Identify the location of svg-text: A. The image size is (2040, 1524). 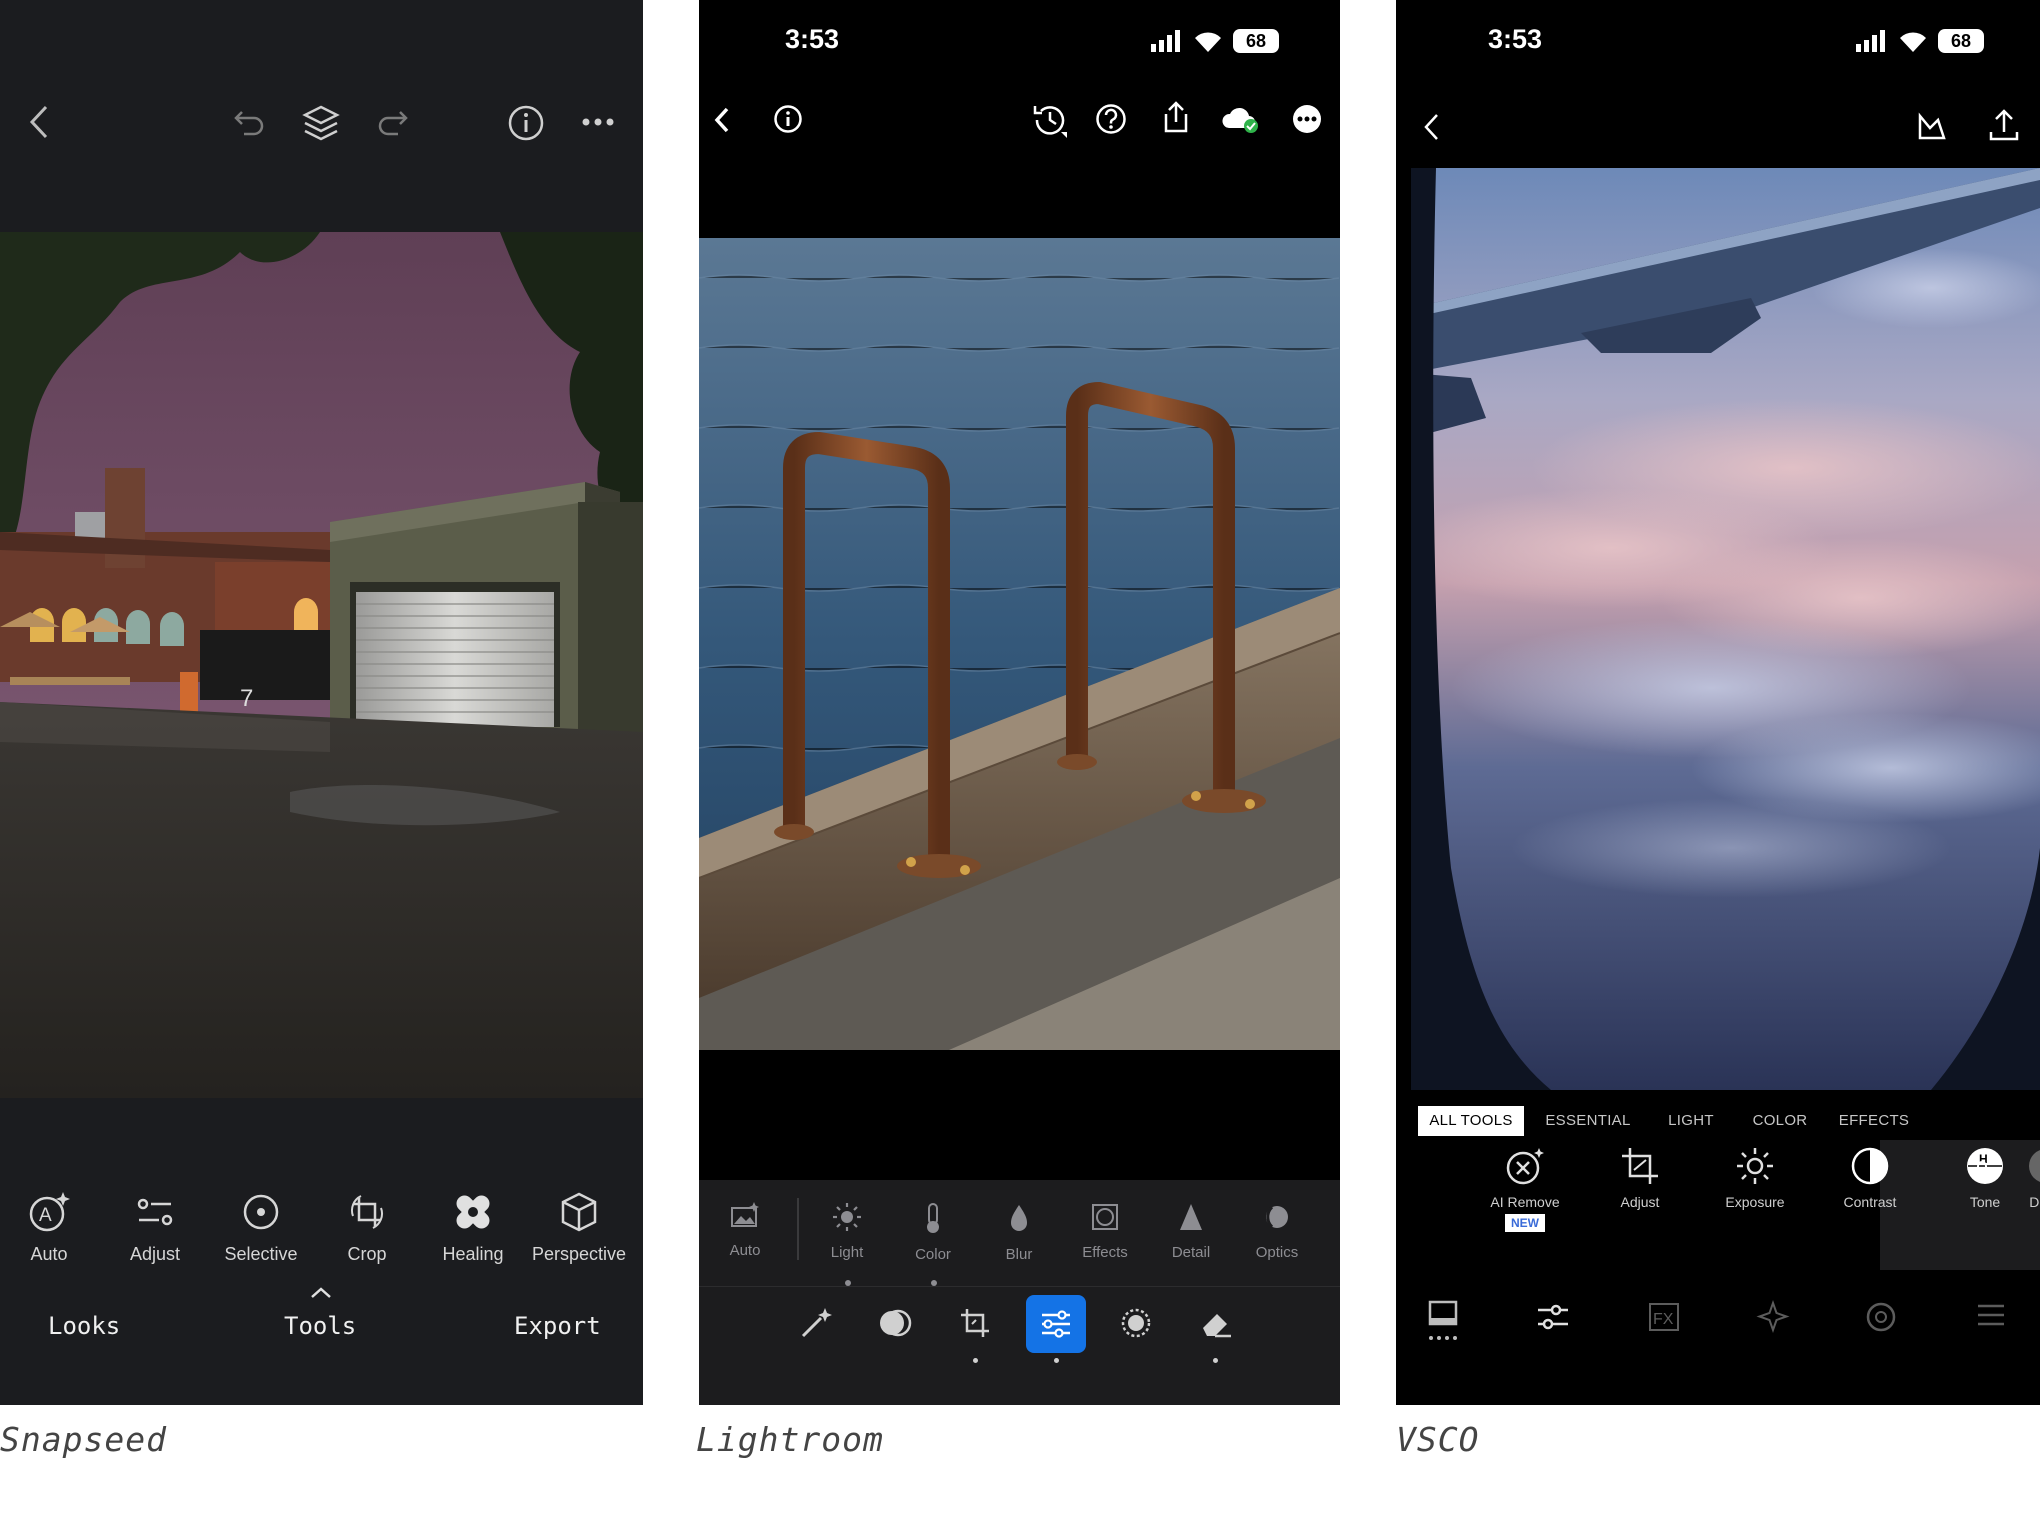
(45, 1215).